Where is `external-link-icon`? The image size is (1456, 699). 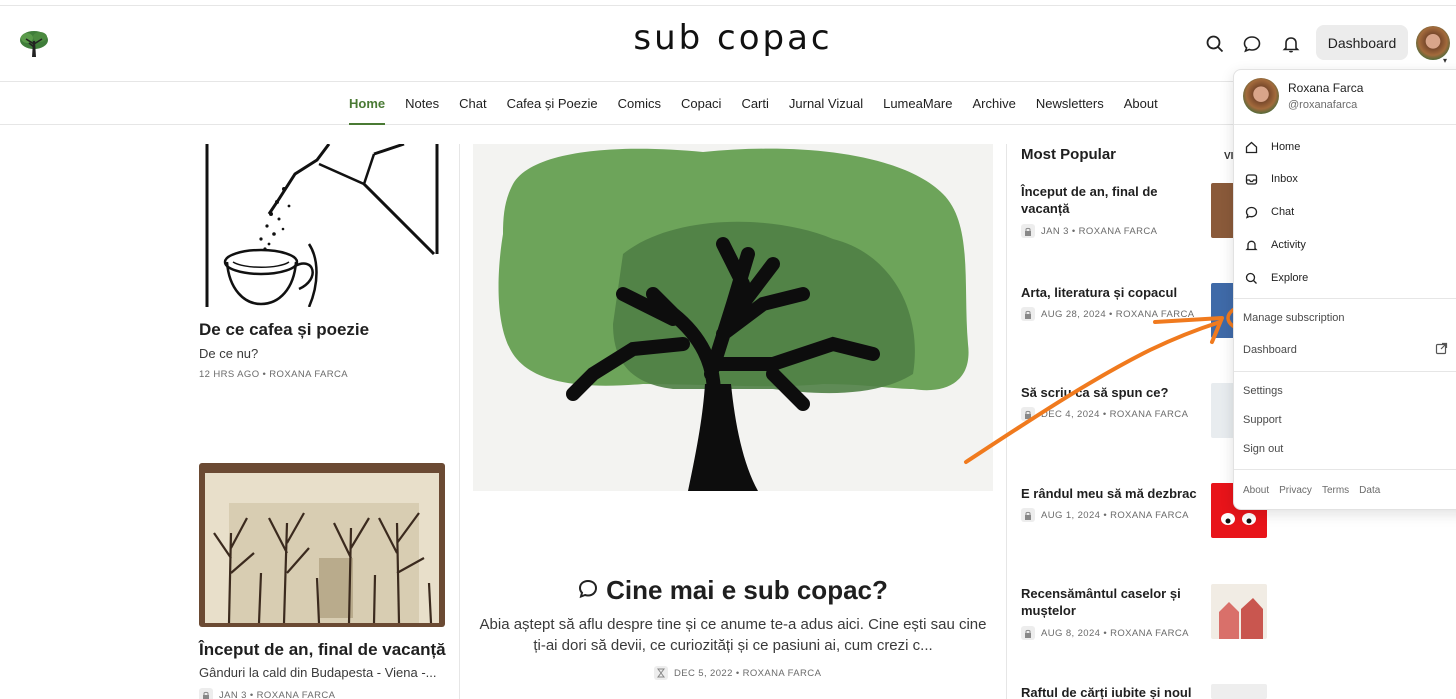
external-link-icon is located at coordinates (1441, 351).